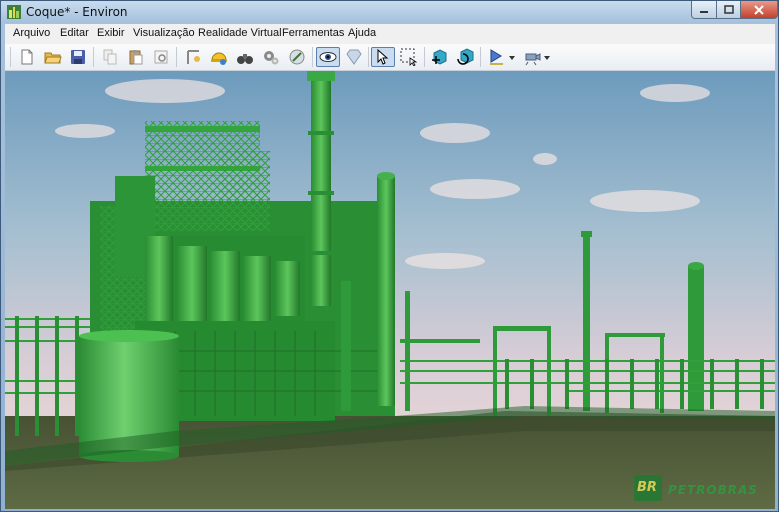 This screenshot has height=512, width=779. What do you see at coordinates (713, 490) in the screenshot?
I see `petrobras-wordmark: PETROBRAS` at bounding box center [713, 490].